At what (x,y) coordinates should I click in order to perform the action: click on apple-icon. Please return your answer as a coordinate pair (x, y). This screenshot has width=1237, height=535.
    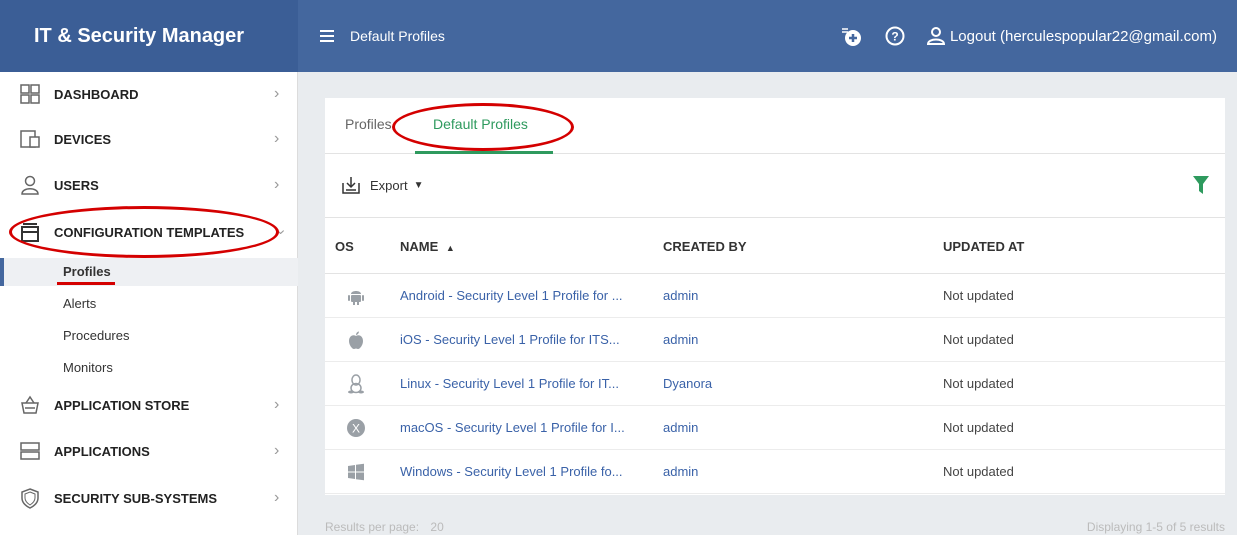
    Looking at the image, I should click on (356, 340).